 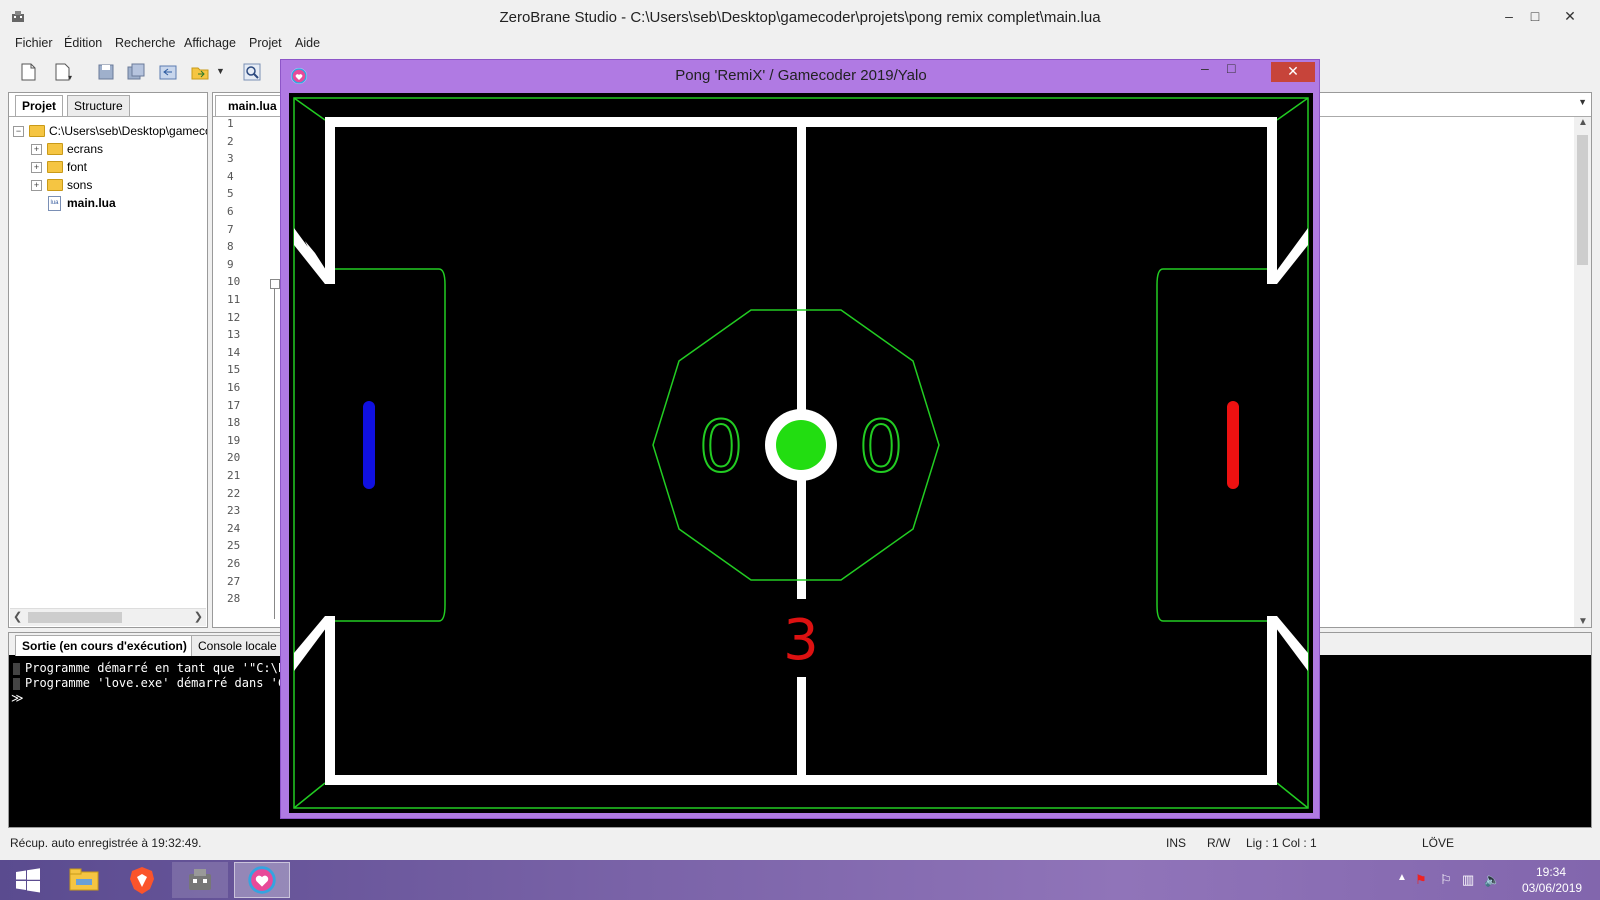 What do you see at coordinates (800, 880) in the screenshot?
I see `taskbar: ▲ ⚑ ⚐ ▥ 🔈 19:34 03/06/2019` at bounding box center [800, 880].